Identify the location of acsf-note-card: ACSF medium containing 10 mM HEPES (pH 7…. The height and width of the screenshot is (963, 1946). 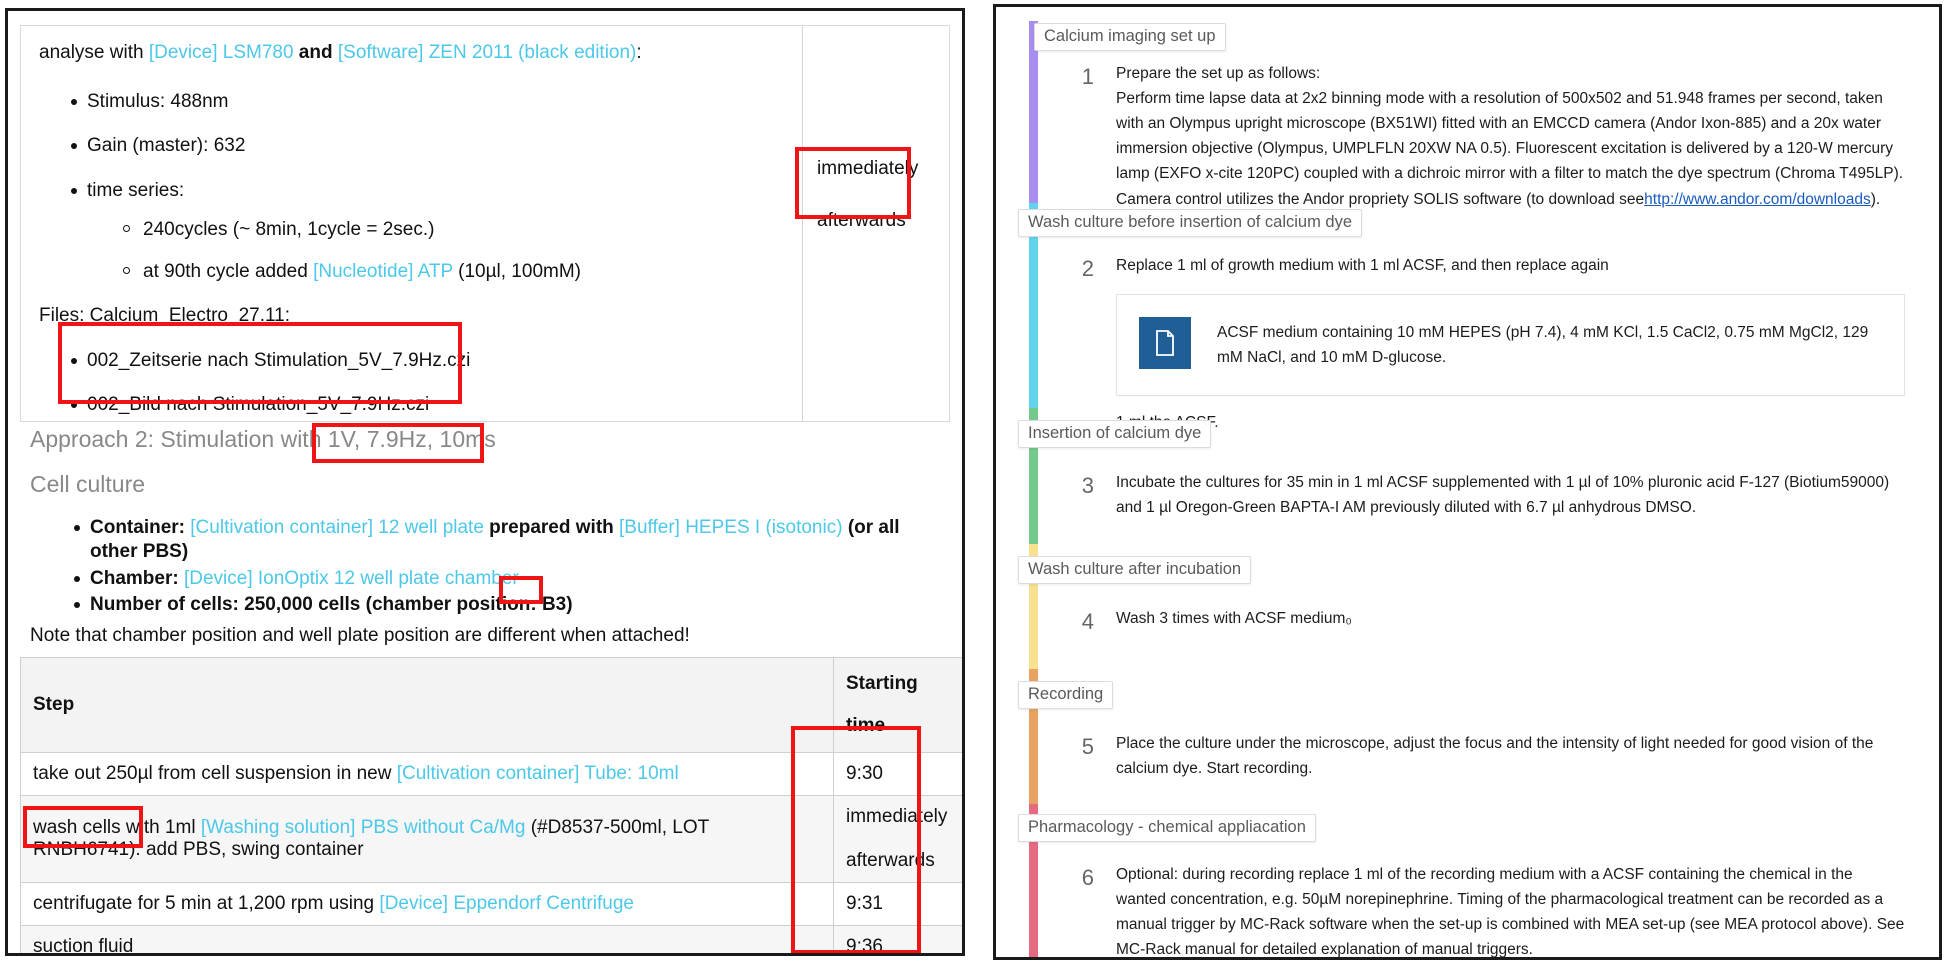
(1510, 345).